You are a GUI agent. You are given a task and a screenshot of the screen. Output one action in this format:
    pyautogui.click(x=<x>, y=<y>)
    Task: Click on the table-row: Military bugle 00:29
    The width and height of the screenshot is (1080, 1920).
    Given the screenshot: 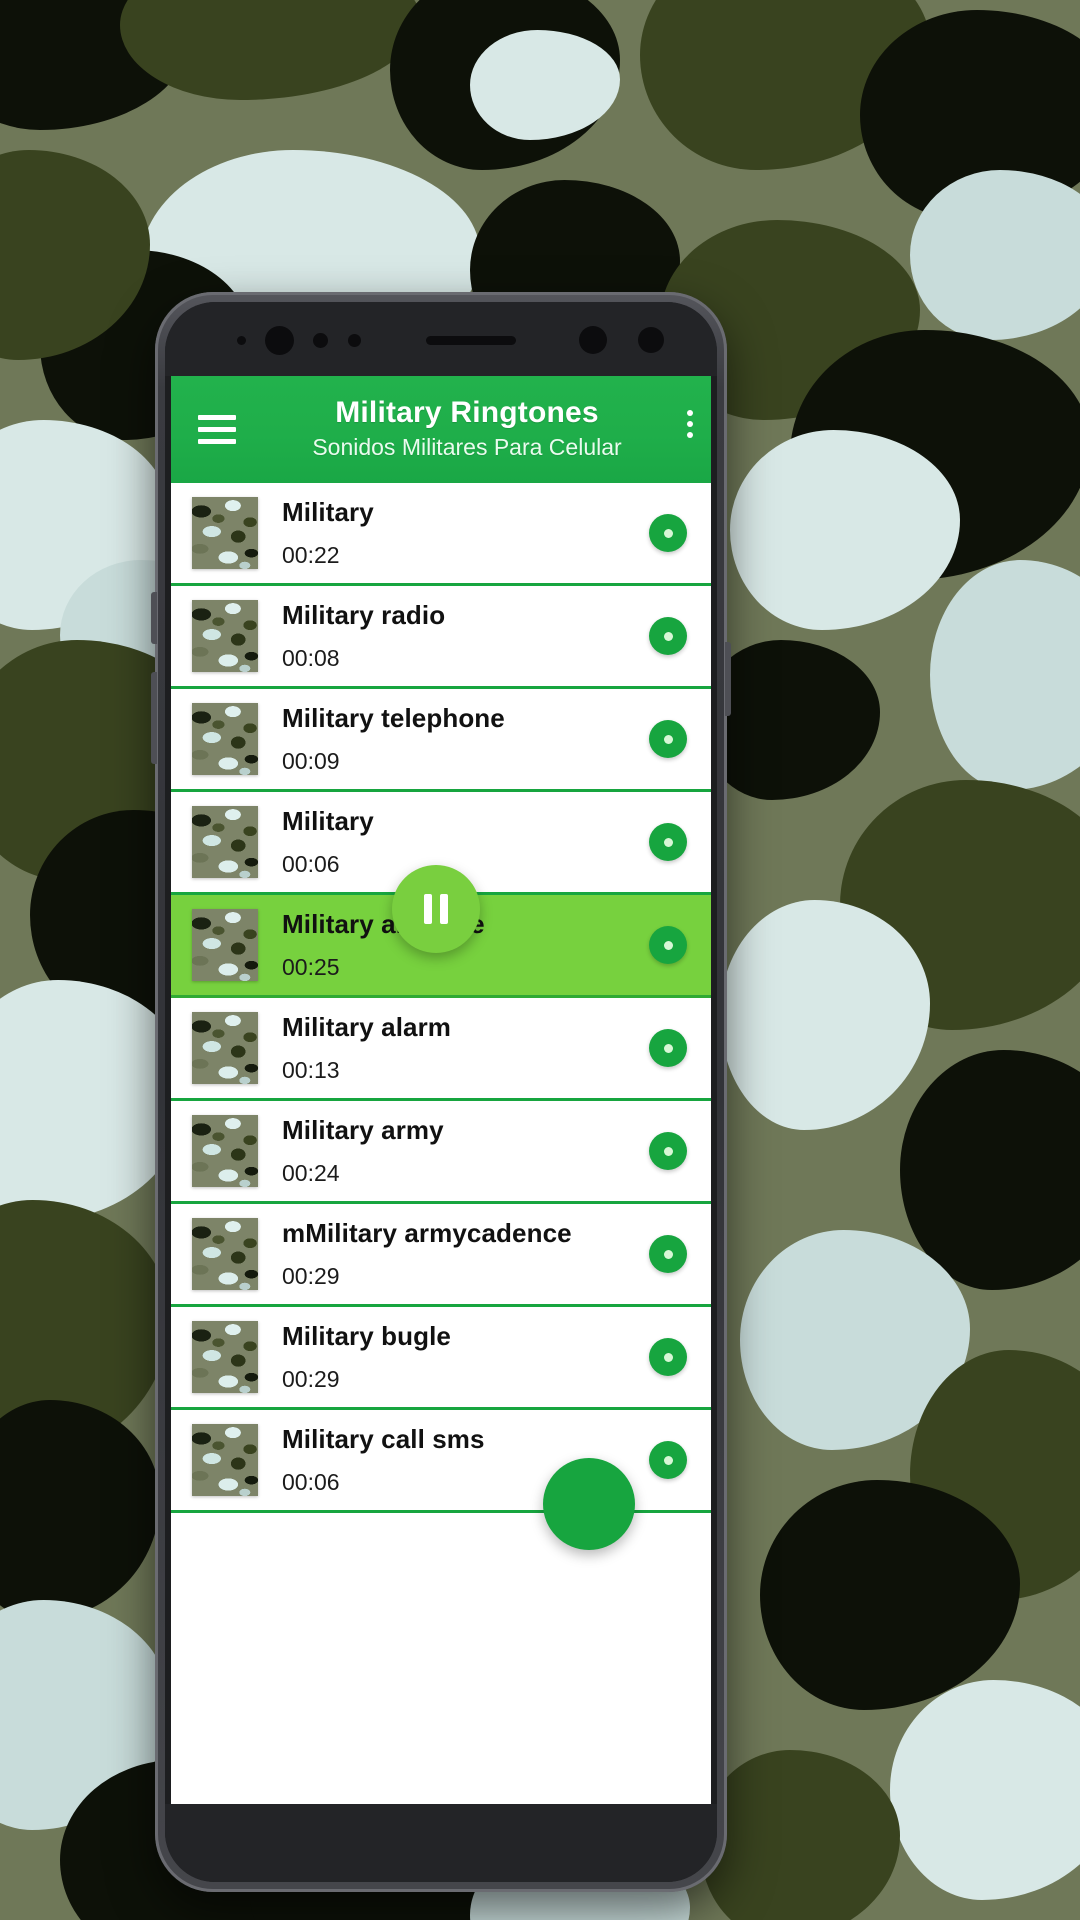 What is the action you would take?
    pyautogui.click(x=441, y=1358)
    